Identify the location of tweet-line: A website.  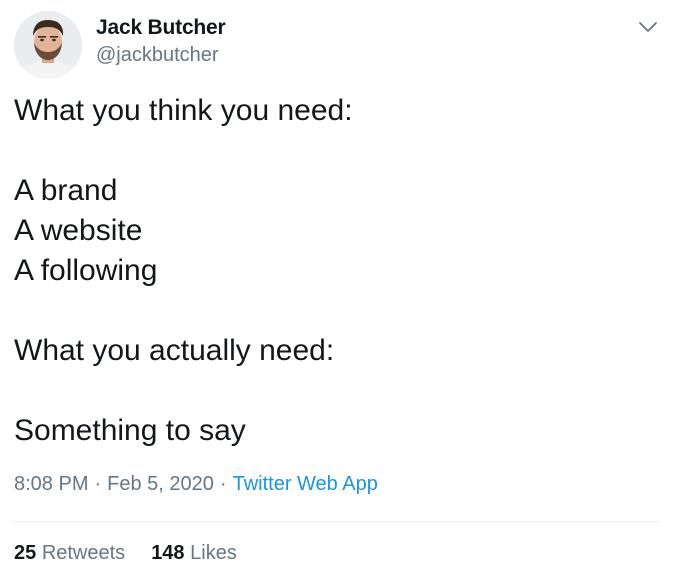
(78, 230).